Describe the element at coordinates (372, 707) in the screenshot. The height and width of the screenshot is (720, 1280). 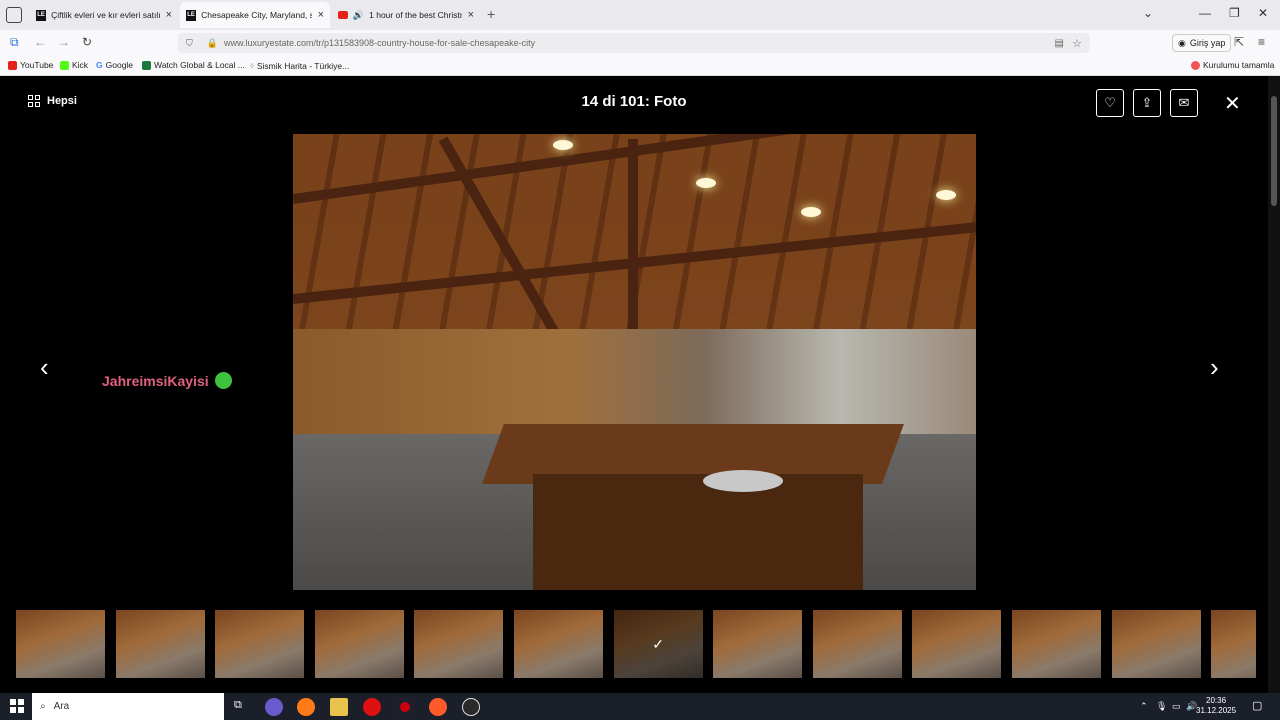
I see `opera-icon` at that location.